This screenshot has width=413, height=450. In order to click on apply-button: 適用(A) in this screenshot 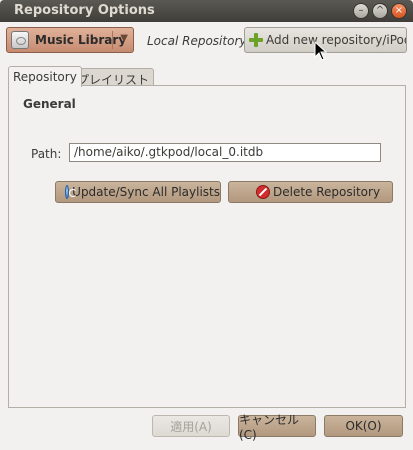, I will do `click(191, 426)`.